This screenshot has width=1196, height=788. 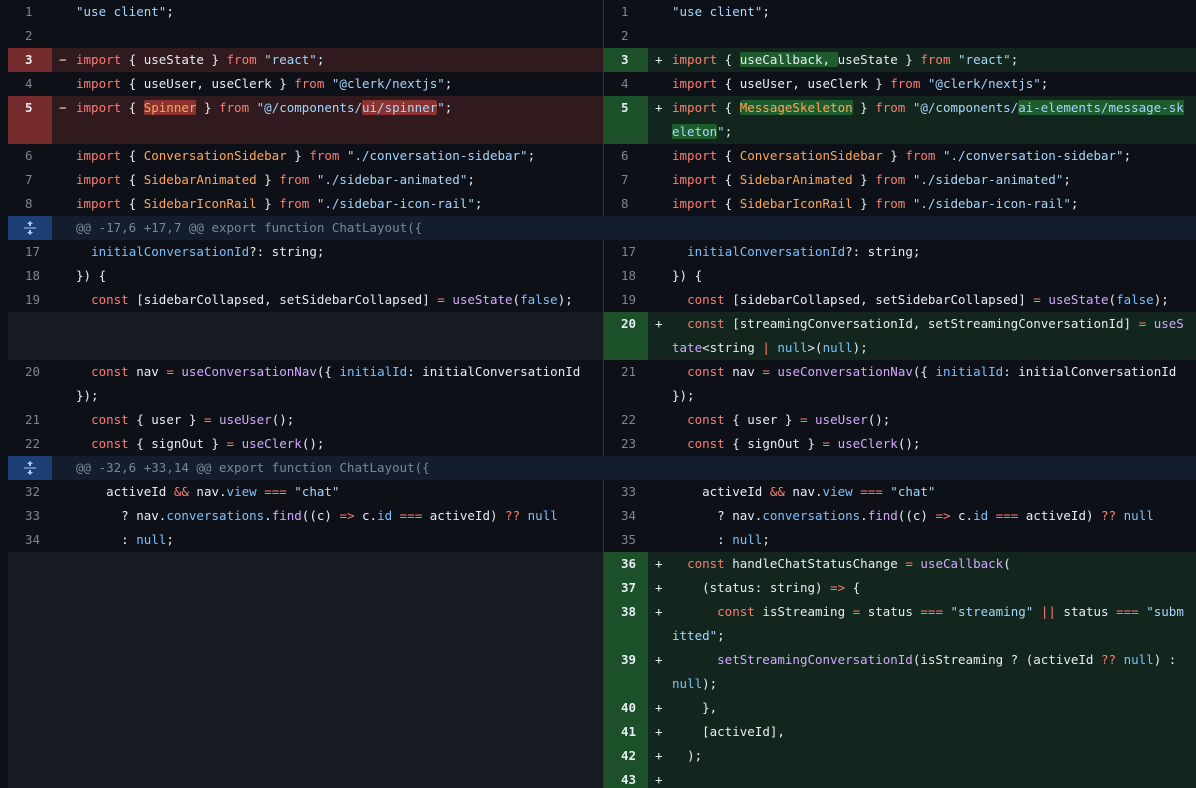 What do you see at coordinates (659, 323) in the screenshot?
I see `added-marker: +` at bounding box center [659, 323].